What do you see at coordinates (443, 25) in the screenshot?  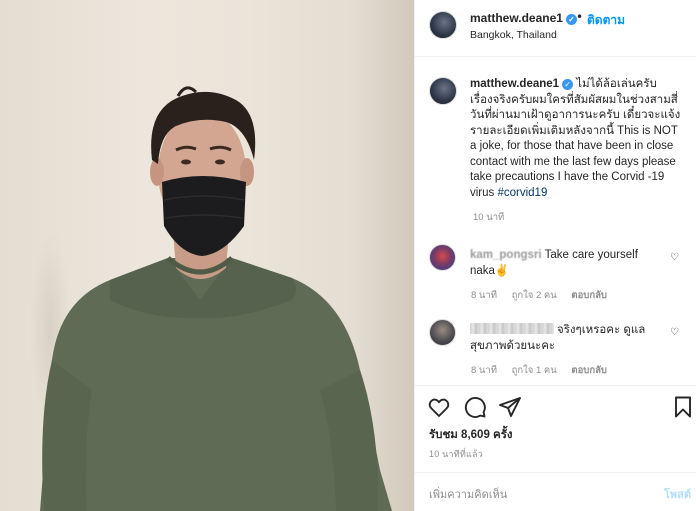 I see `author-avatar` at bounding box center [443, 25].